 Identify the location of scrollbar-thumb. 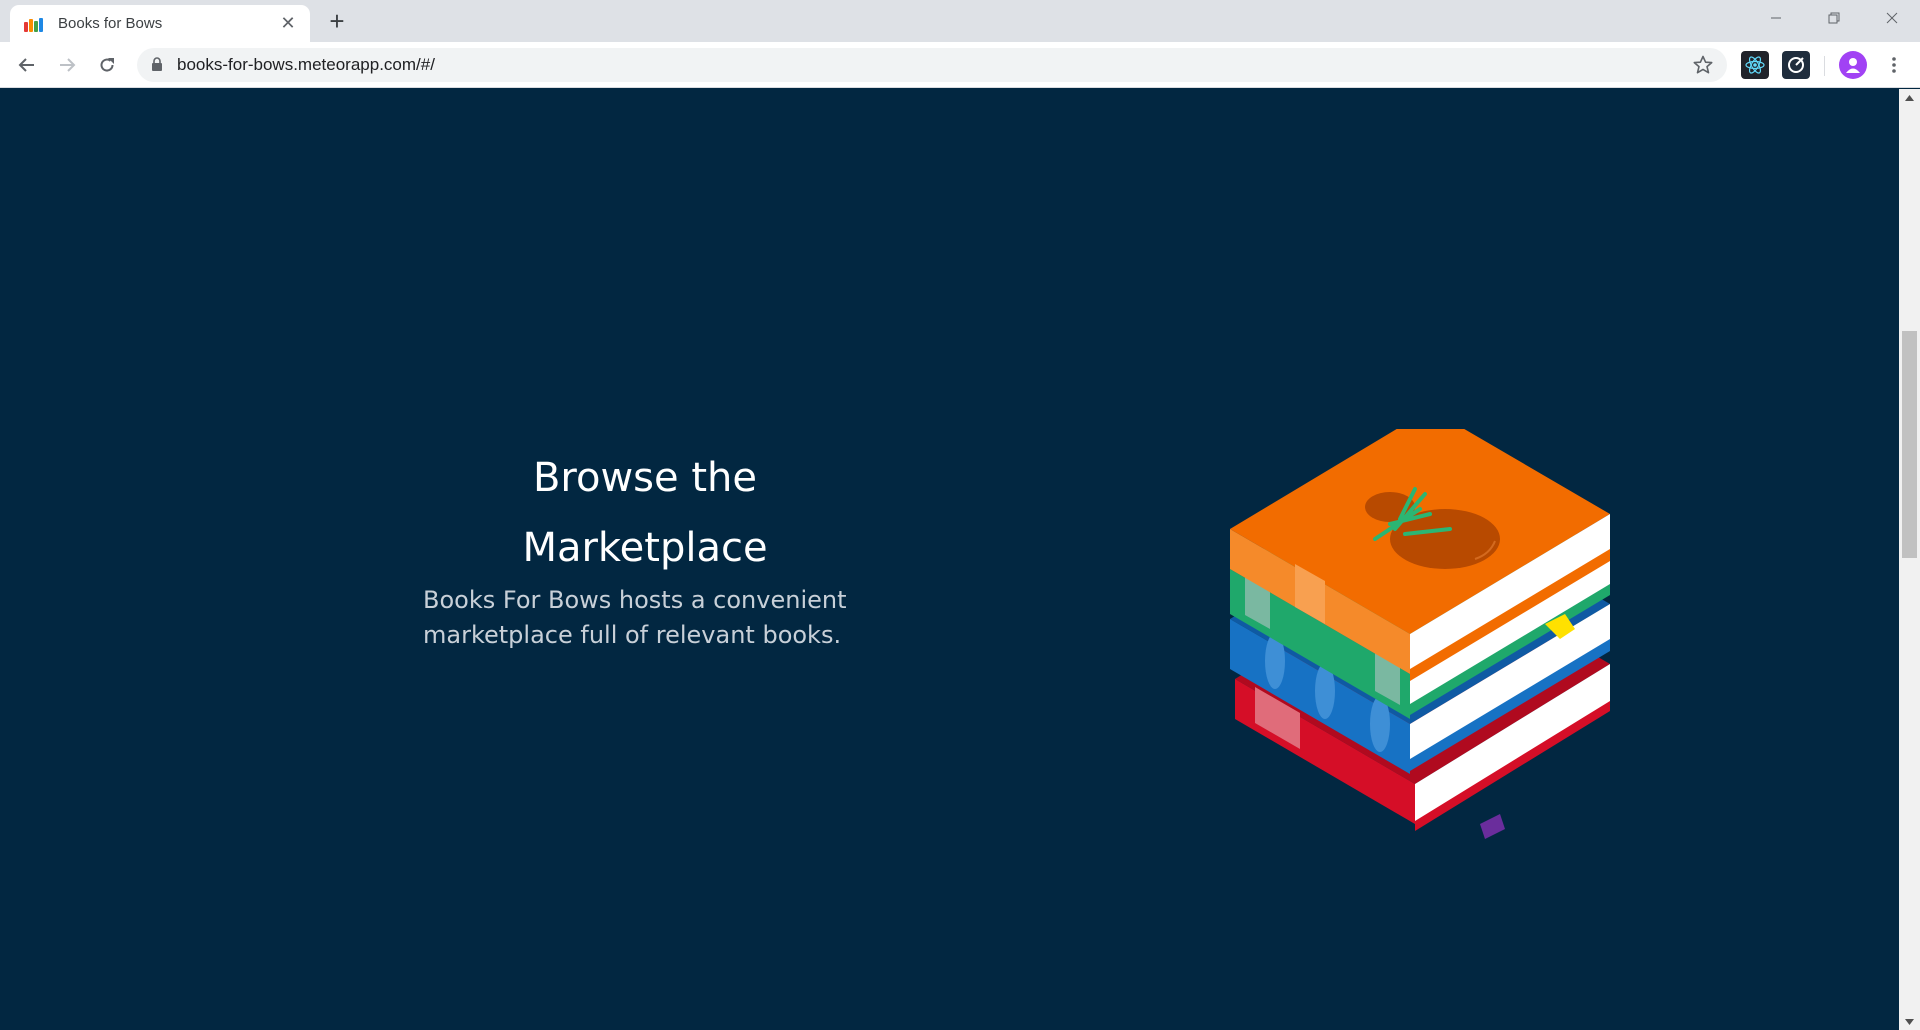
(1909, 444).